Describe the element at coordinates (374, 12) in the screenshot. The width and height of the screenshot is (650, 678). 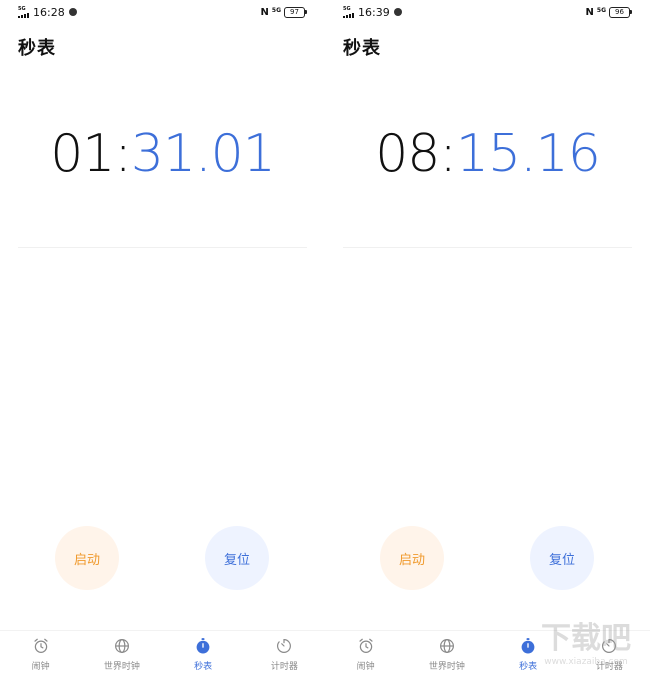
I see `status-time: 16:39` at that location.